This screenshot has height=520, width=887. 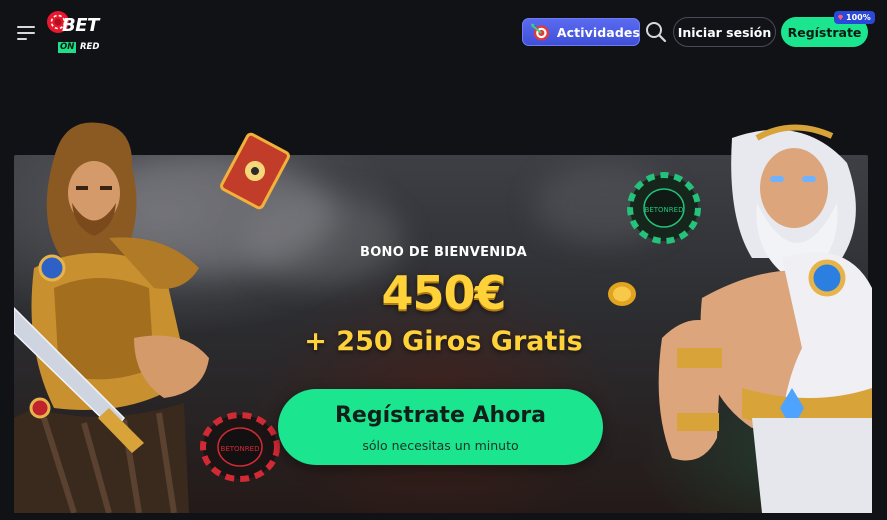 I want to click on activities-label: Actividades, so click(x=598, y=32).